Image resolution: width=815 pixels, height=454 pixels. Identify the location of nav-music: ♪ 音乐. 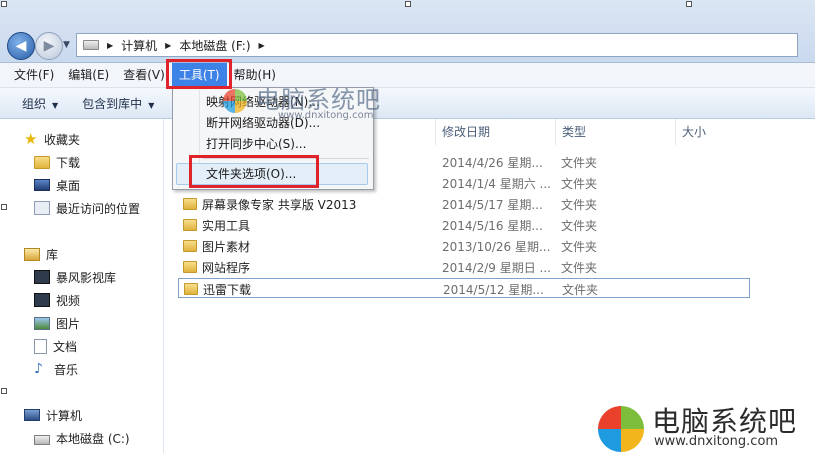
(56, 369).